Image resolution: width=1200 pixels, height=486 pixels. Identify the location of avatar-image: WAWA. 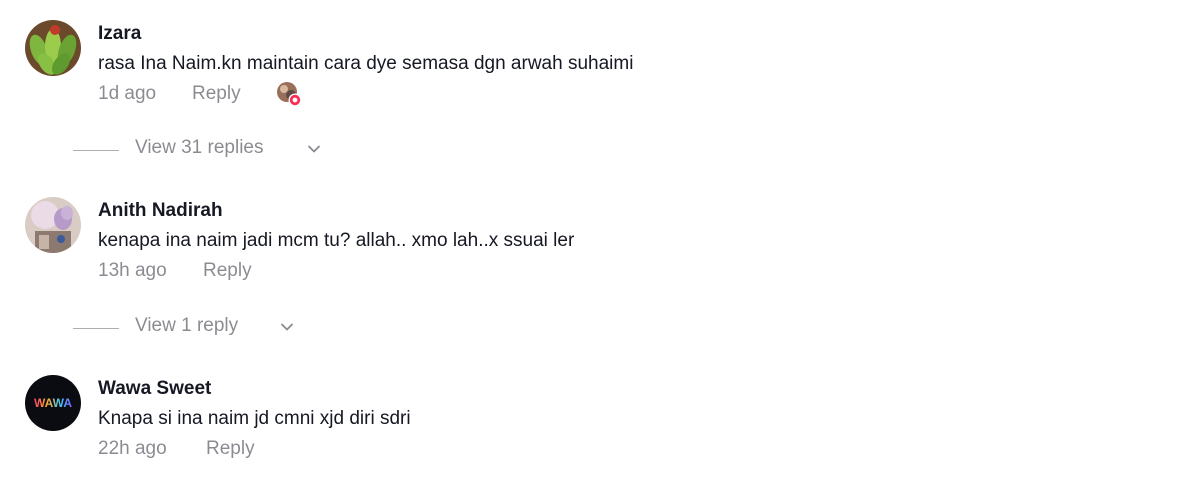
(53, 403).